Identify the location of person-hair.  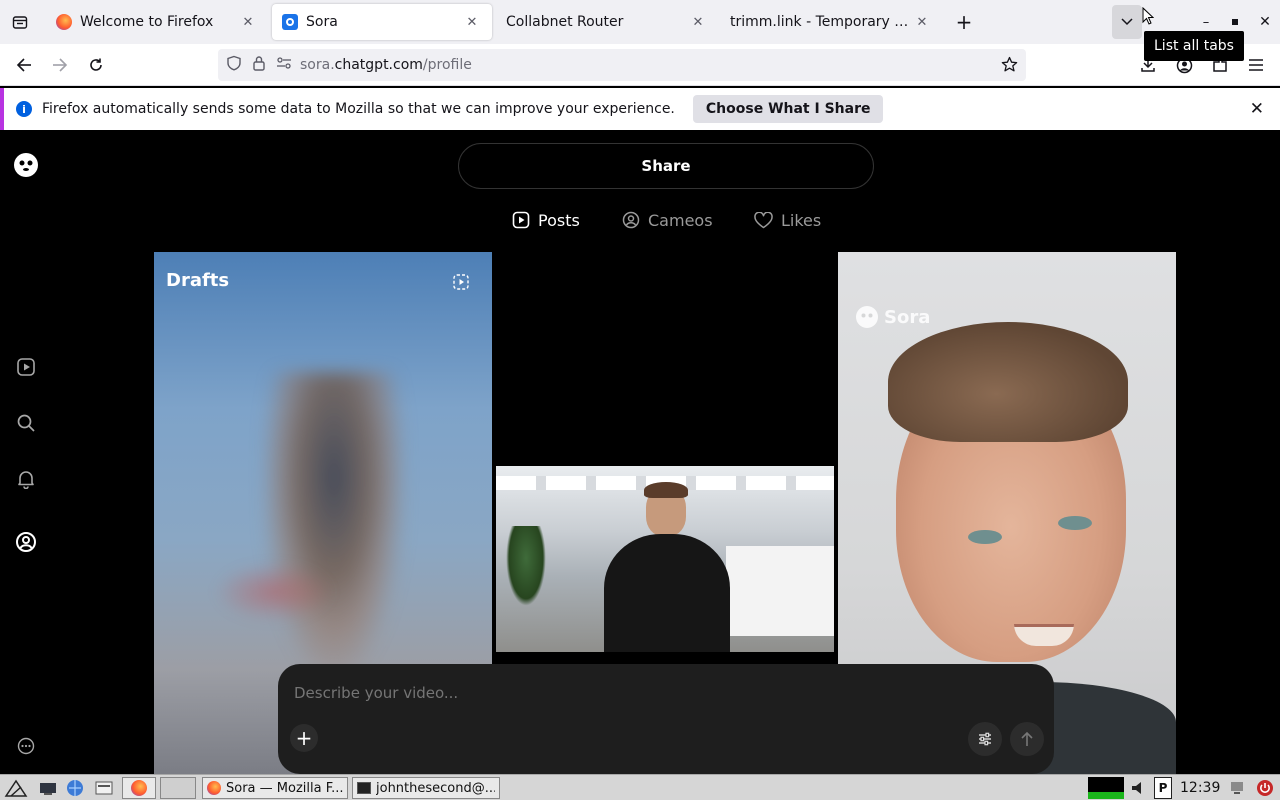
(666, 490).